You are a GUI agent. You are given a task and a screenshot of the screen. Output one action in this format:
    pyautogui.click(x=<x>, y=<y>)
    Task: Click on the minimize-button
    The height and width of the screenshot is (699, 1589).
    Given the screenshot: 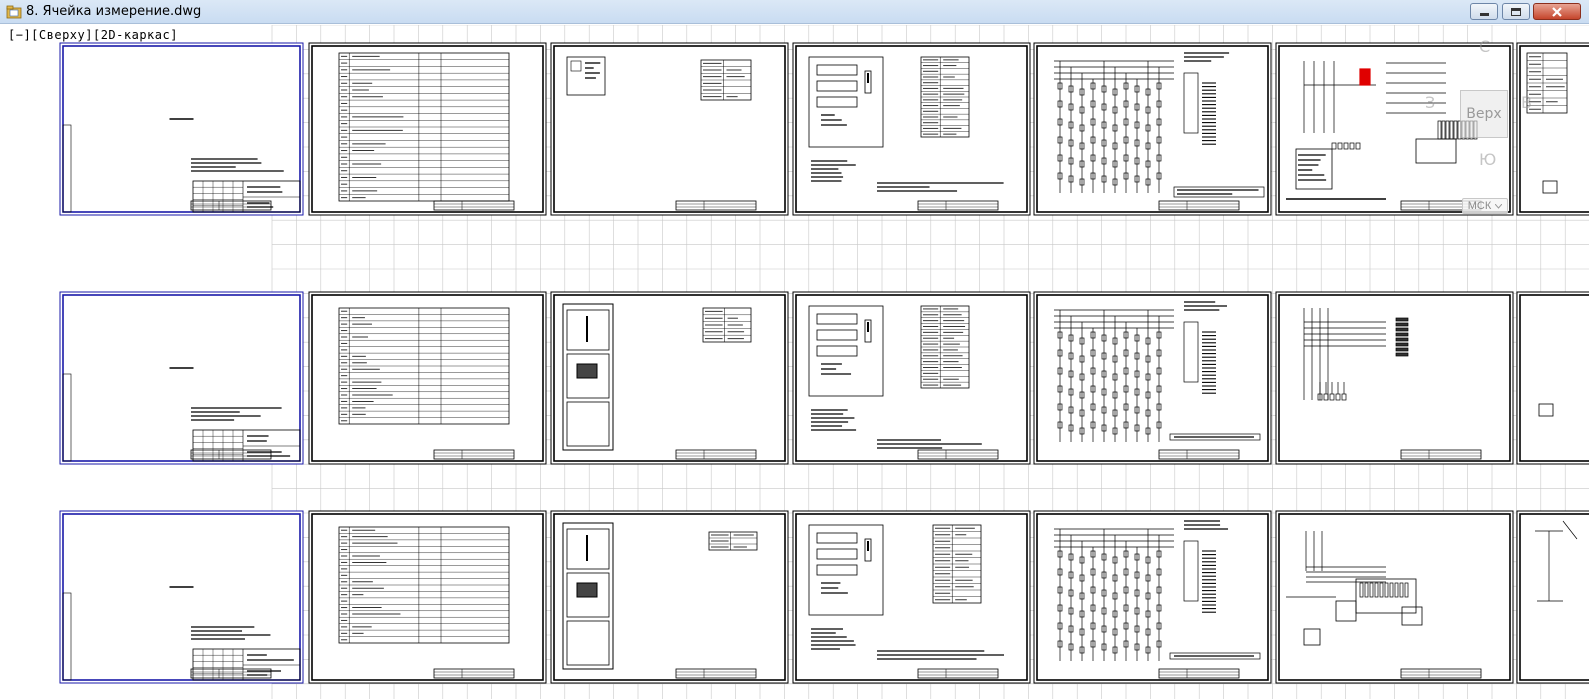 What is the action you would take?
    pyautogui.click(x=1484, y=11)
    